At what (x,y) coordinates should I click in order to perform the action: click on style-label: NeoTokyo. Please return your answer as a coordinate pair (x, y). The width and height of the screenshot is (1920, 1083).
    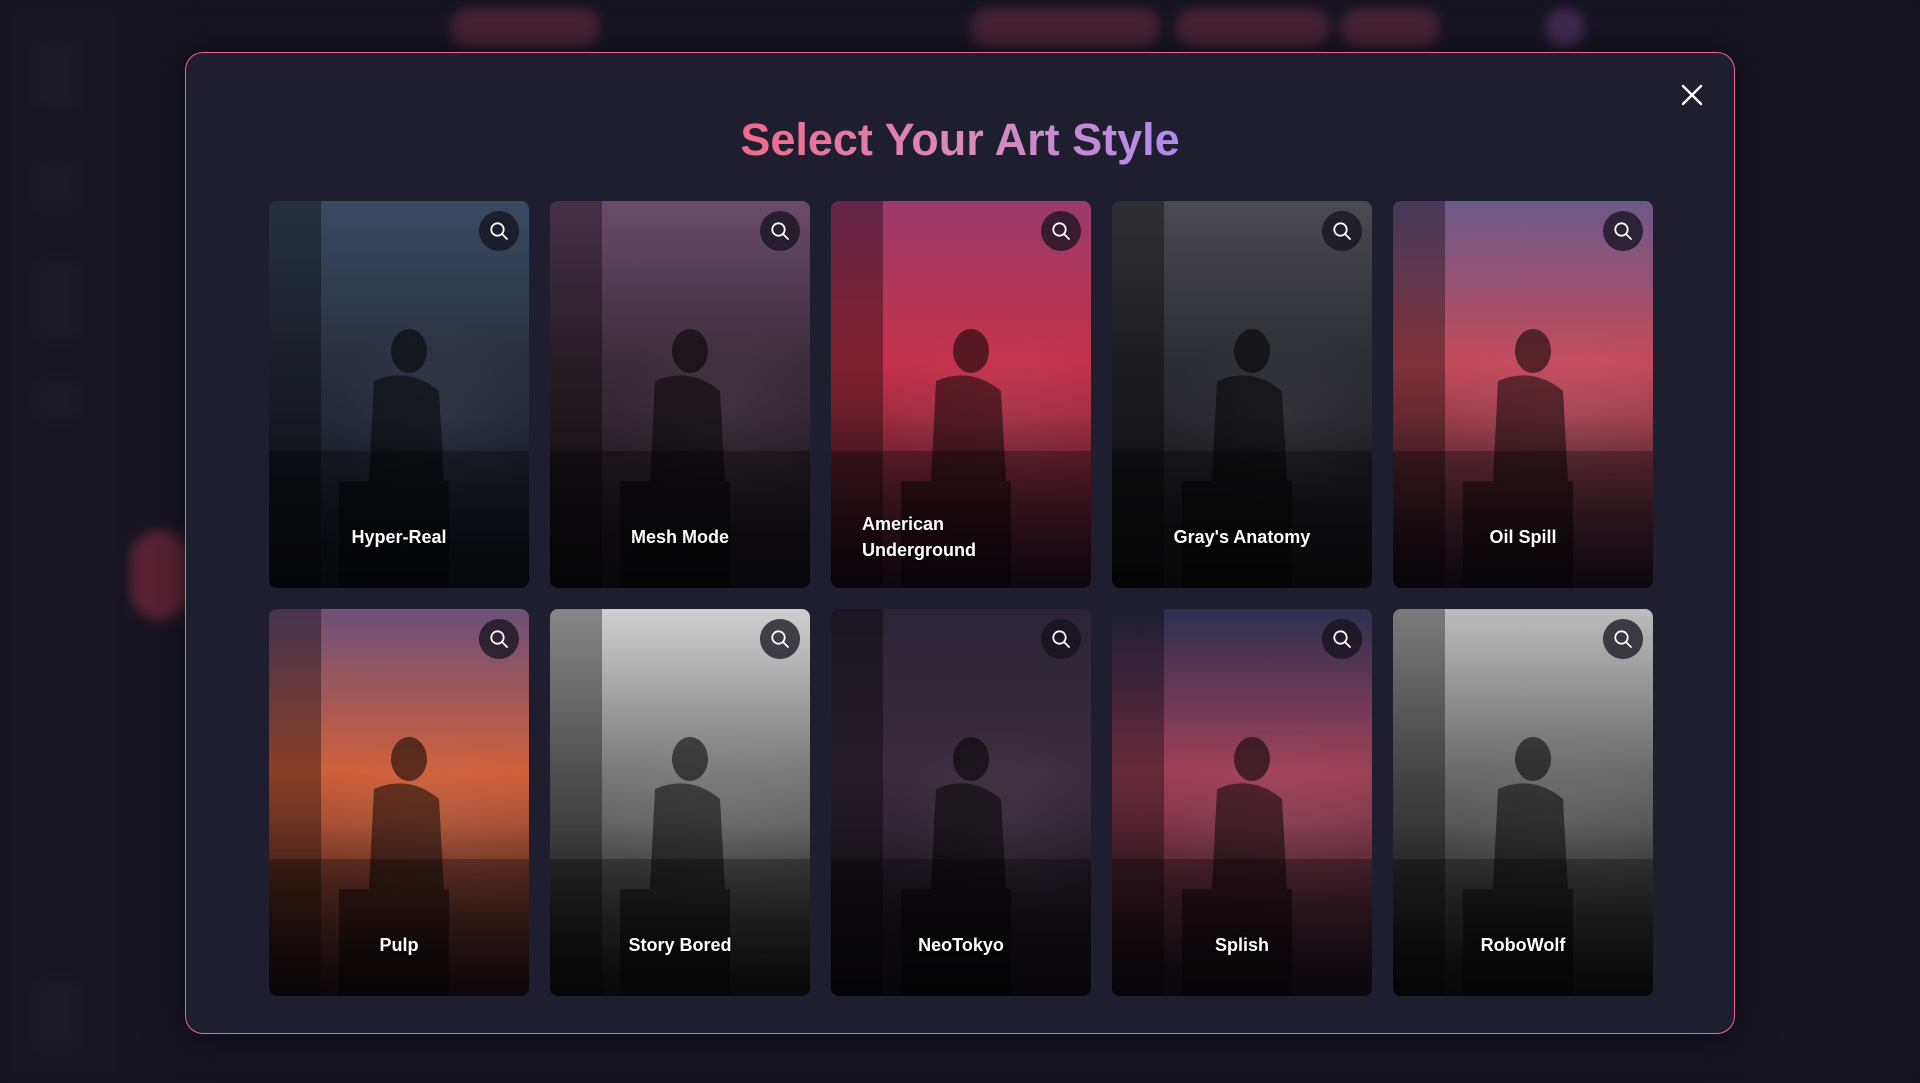
    Looking at the image, I should click on (961, 945).